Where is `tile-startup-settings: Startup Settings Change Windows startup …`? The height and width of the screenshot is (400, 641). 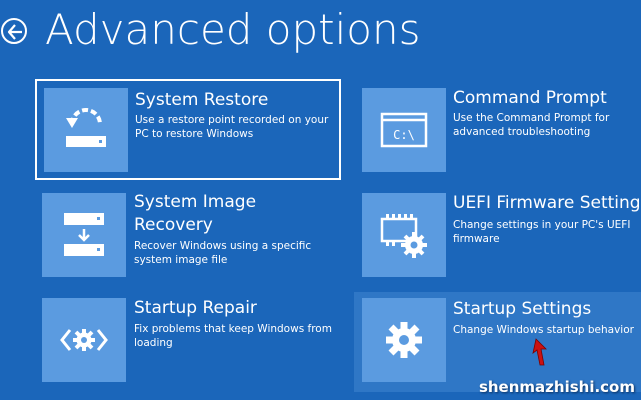
tile-startup-settings: Startup Settings Change Windows startup … is located at coordinates (497, 342).